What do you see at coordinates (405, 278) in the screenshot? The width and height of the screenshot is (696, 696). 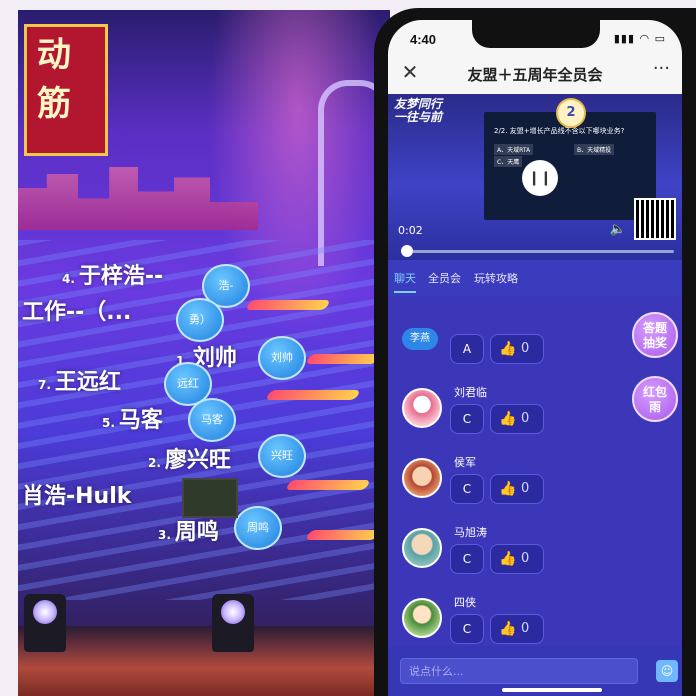 I see `tab-chat: 聊天` at bounding box center [405, 278].